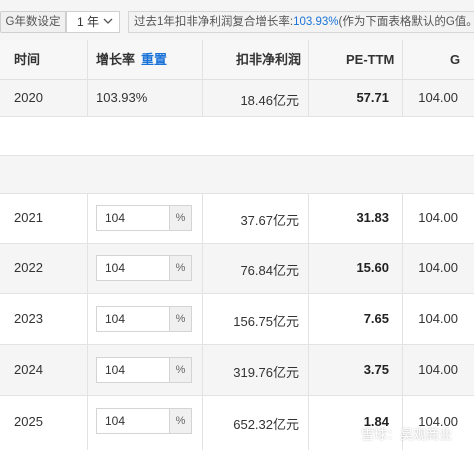 The height and width of the screenshot is (450, 474). Describe the element at coordinates (455, 59) in the screenshot. I see `header-g: G` at that location.